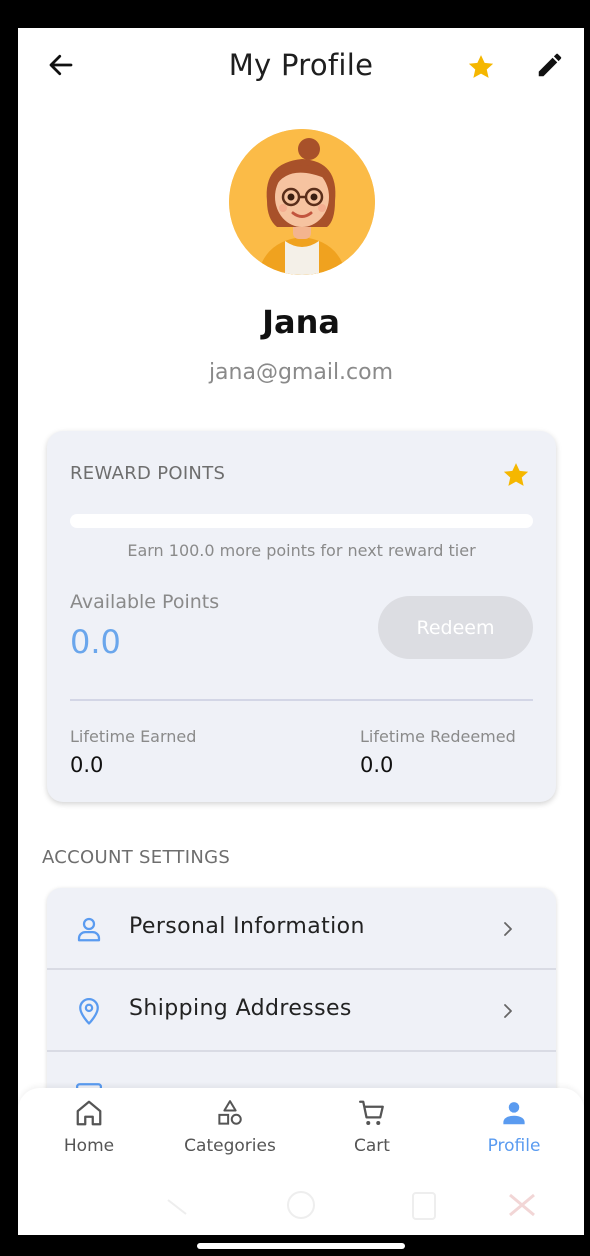 The height and width of the screenshot is (1256, 590). Describe the element at coordinates (301, 1161) in the screenshot. I see `bottom-navigation-bar: Home Categories Cart Profile` at that location.